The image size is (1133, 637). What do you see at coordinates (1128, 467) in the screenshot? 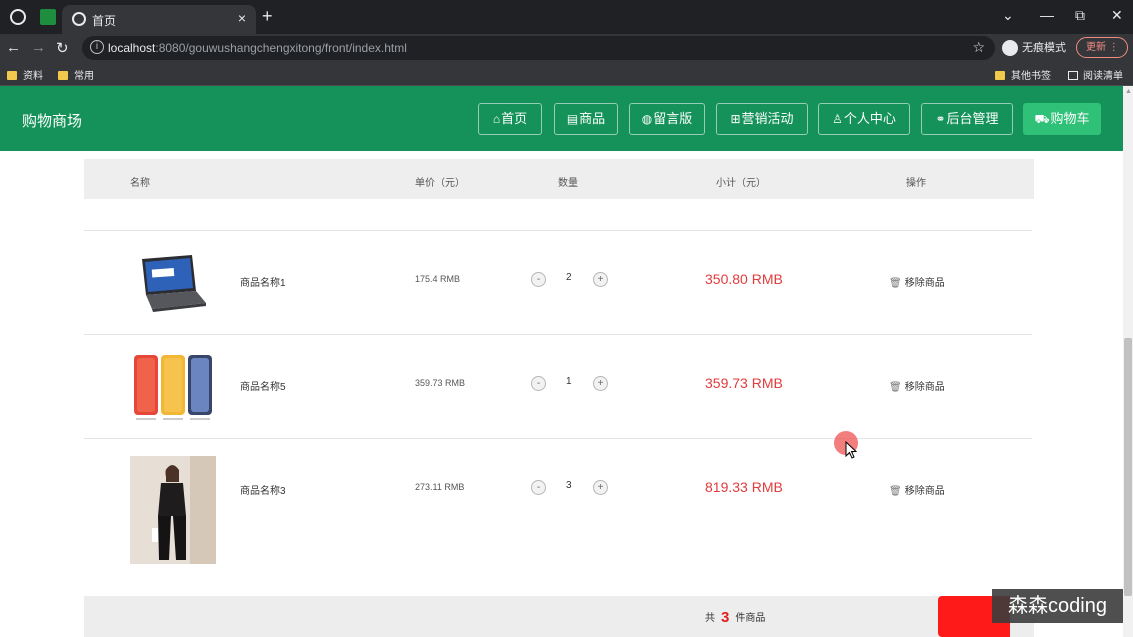
I see `scrollbar-thumb` at bounding box center [1128, 467].